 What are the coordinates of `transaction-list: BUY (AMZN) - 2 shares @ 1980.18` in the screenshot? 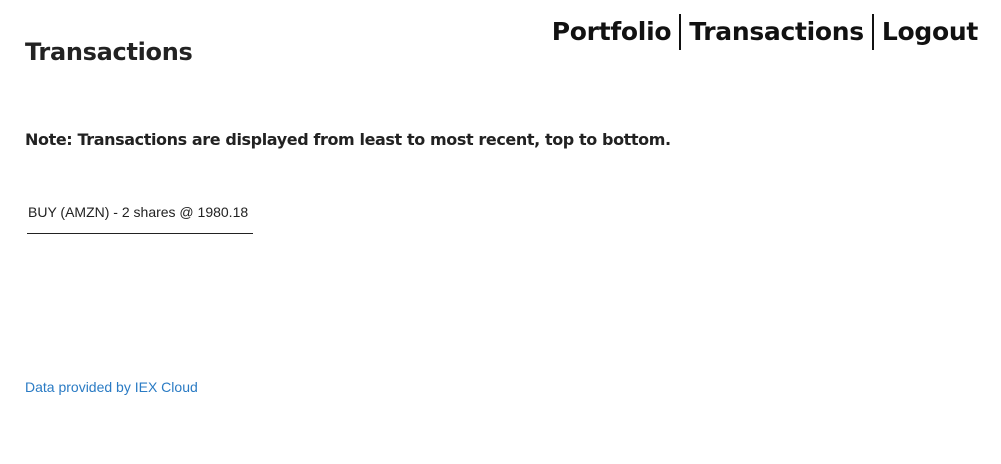 It's located at (140, 217).